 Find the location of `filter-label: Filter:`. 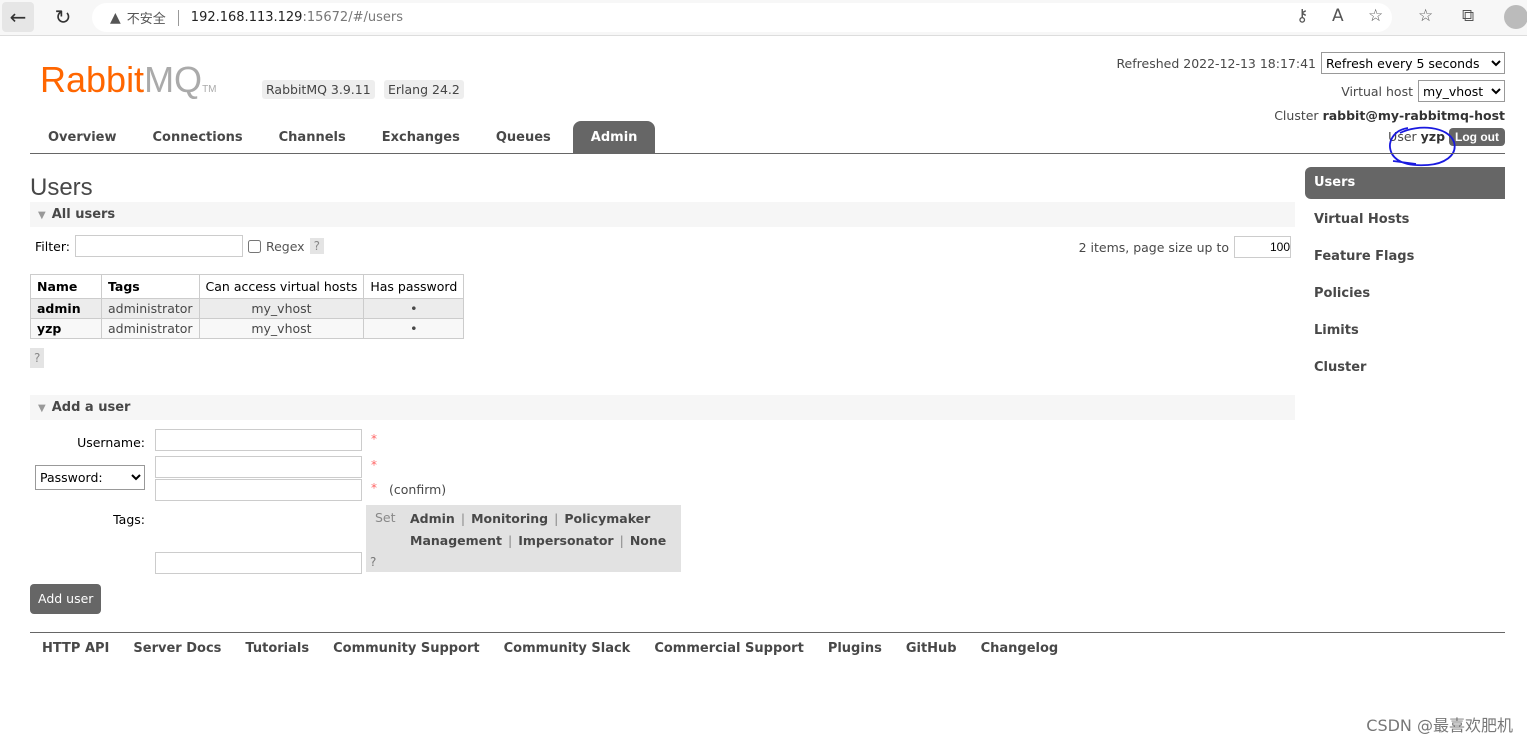

filter-label: Filter: is located at coordinates (52, 246).